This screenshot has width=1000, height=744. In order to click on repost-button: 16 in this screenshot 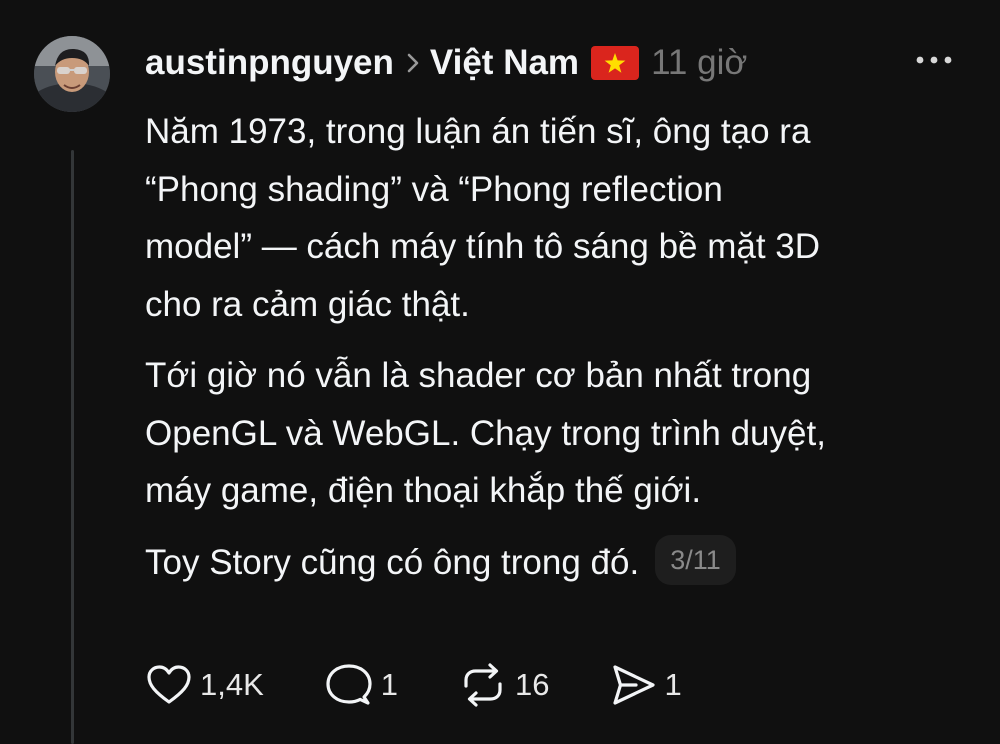, I will do `click(504, 685)`.